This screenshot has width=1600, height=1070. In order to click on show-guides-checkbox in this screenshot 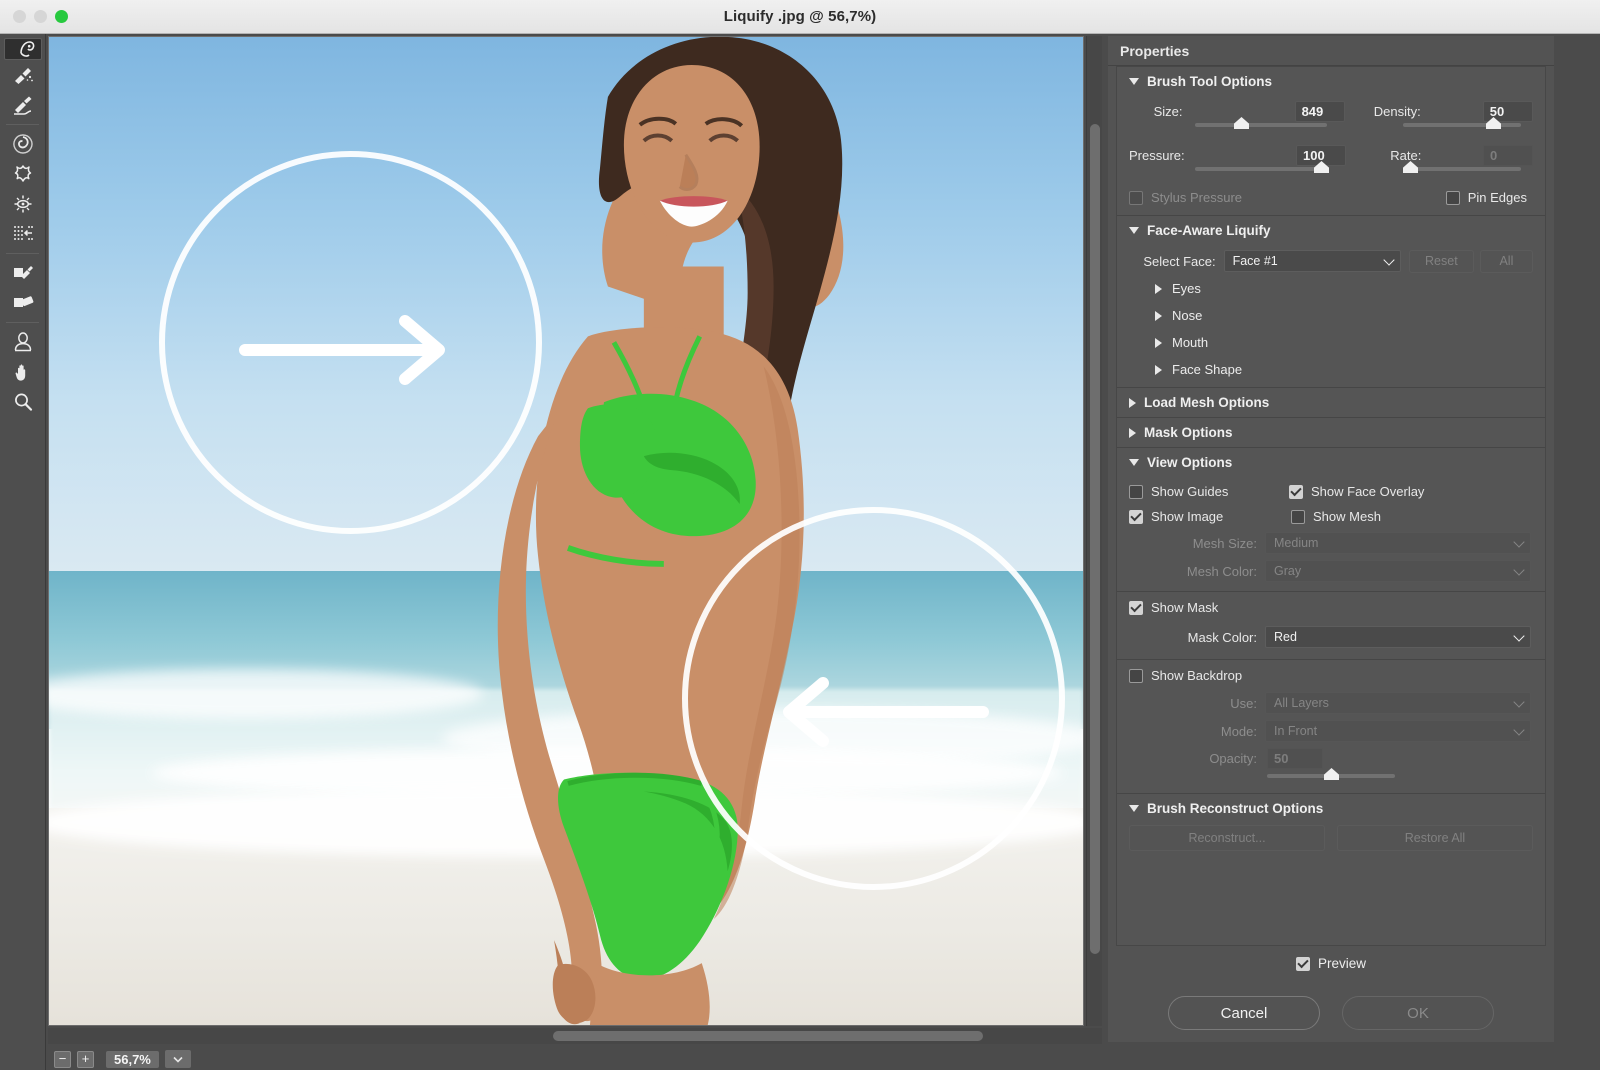, I will do `click(1136, 491)`.